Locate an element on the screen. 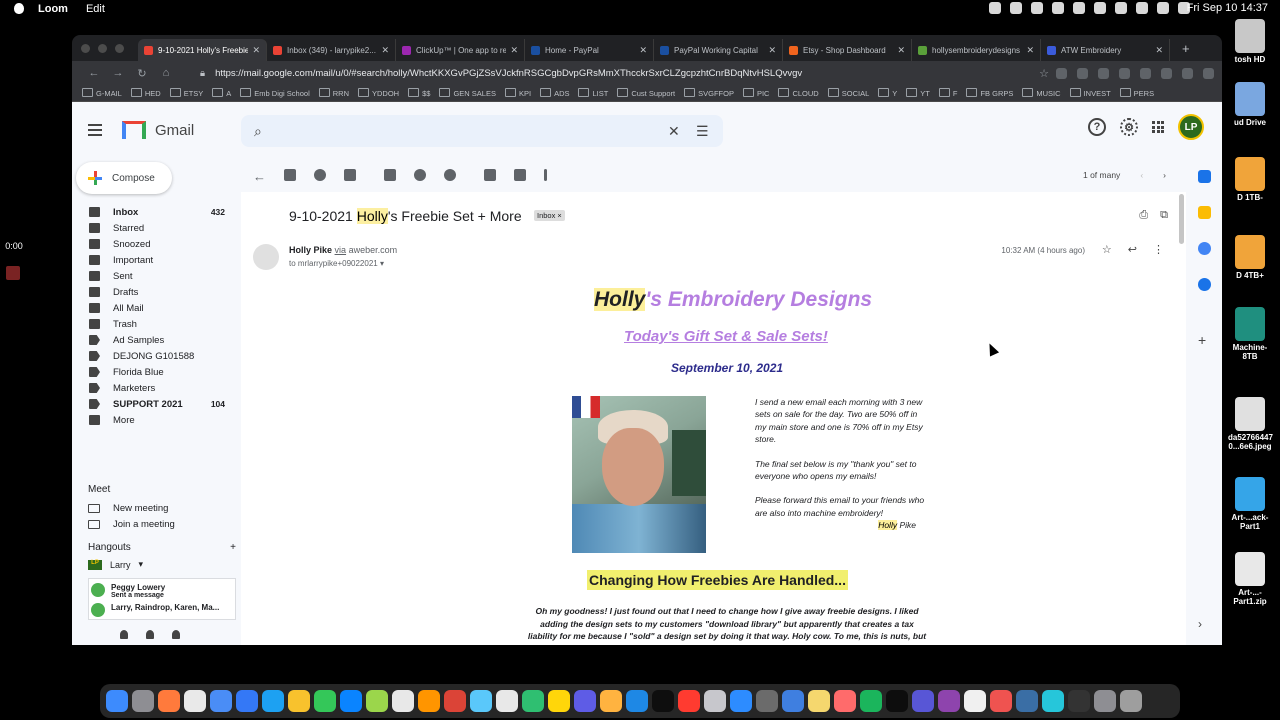  desktop-icon: D 1TB- is located at coordinates (1250, 179).